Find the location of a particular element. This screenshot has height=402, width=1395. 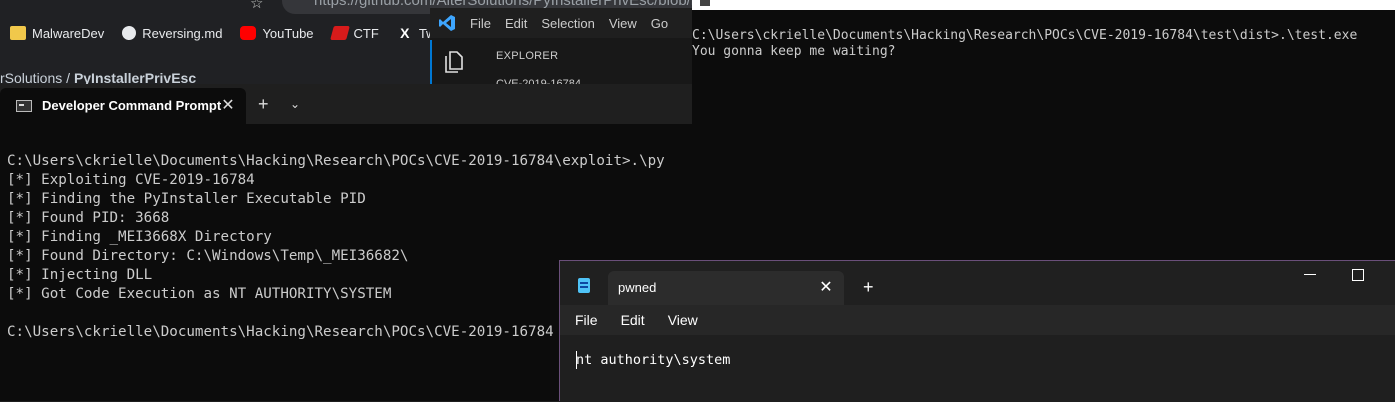

bookmark-reversing: Reversing.md is located at coordinates (172, 33).